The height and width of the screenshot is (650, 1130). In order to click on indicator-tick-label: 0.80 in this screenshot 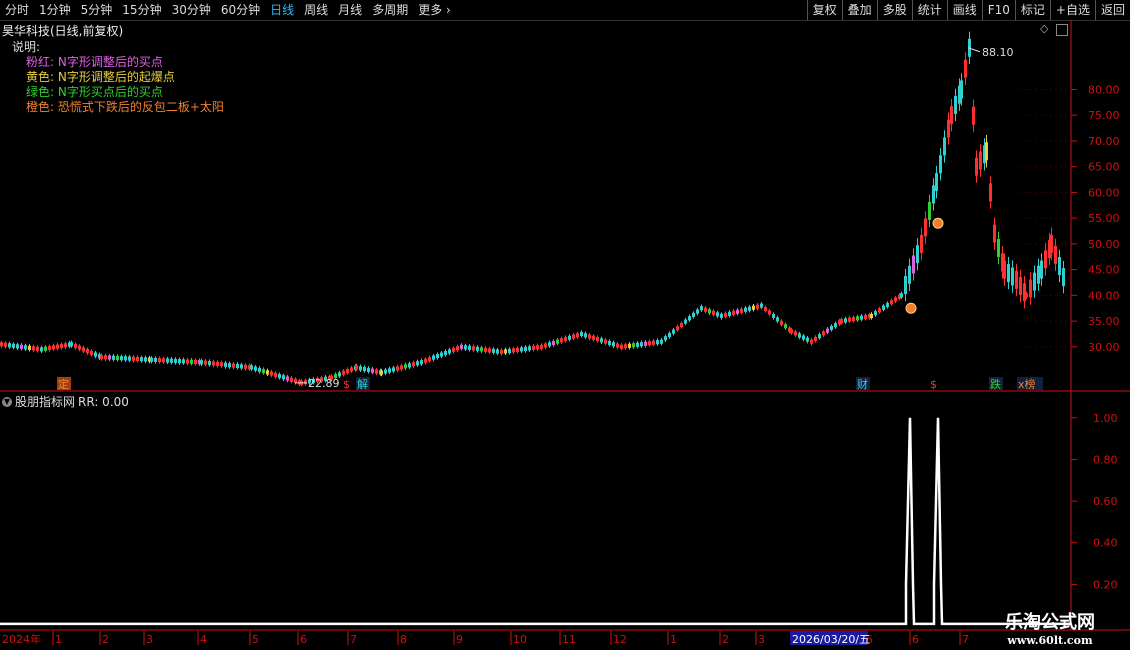, I will do `click(1105, 459)`.